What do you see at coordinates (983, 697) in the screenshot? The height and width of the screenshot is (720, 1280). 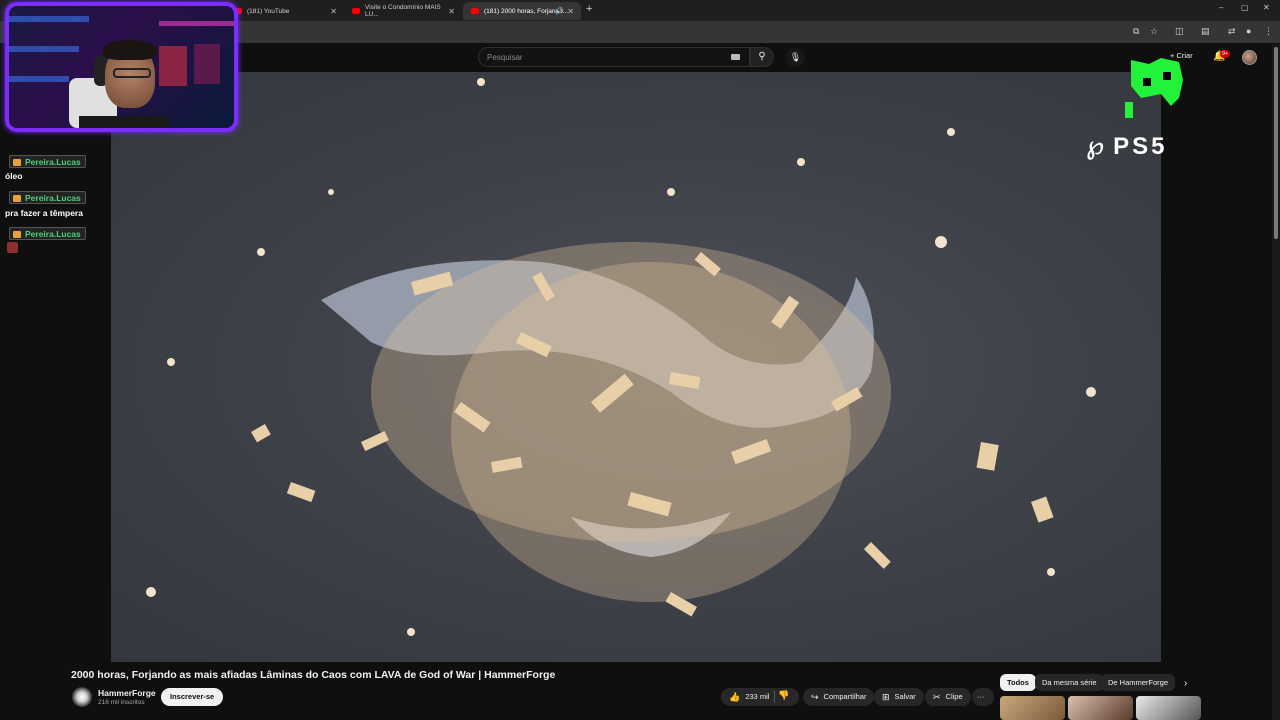 I see `more-actions-button: ···` at bounding box center [983, 697].